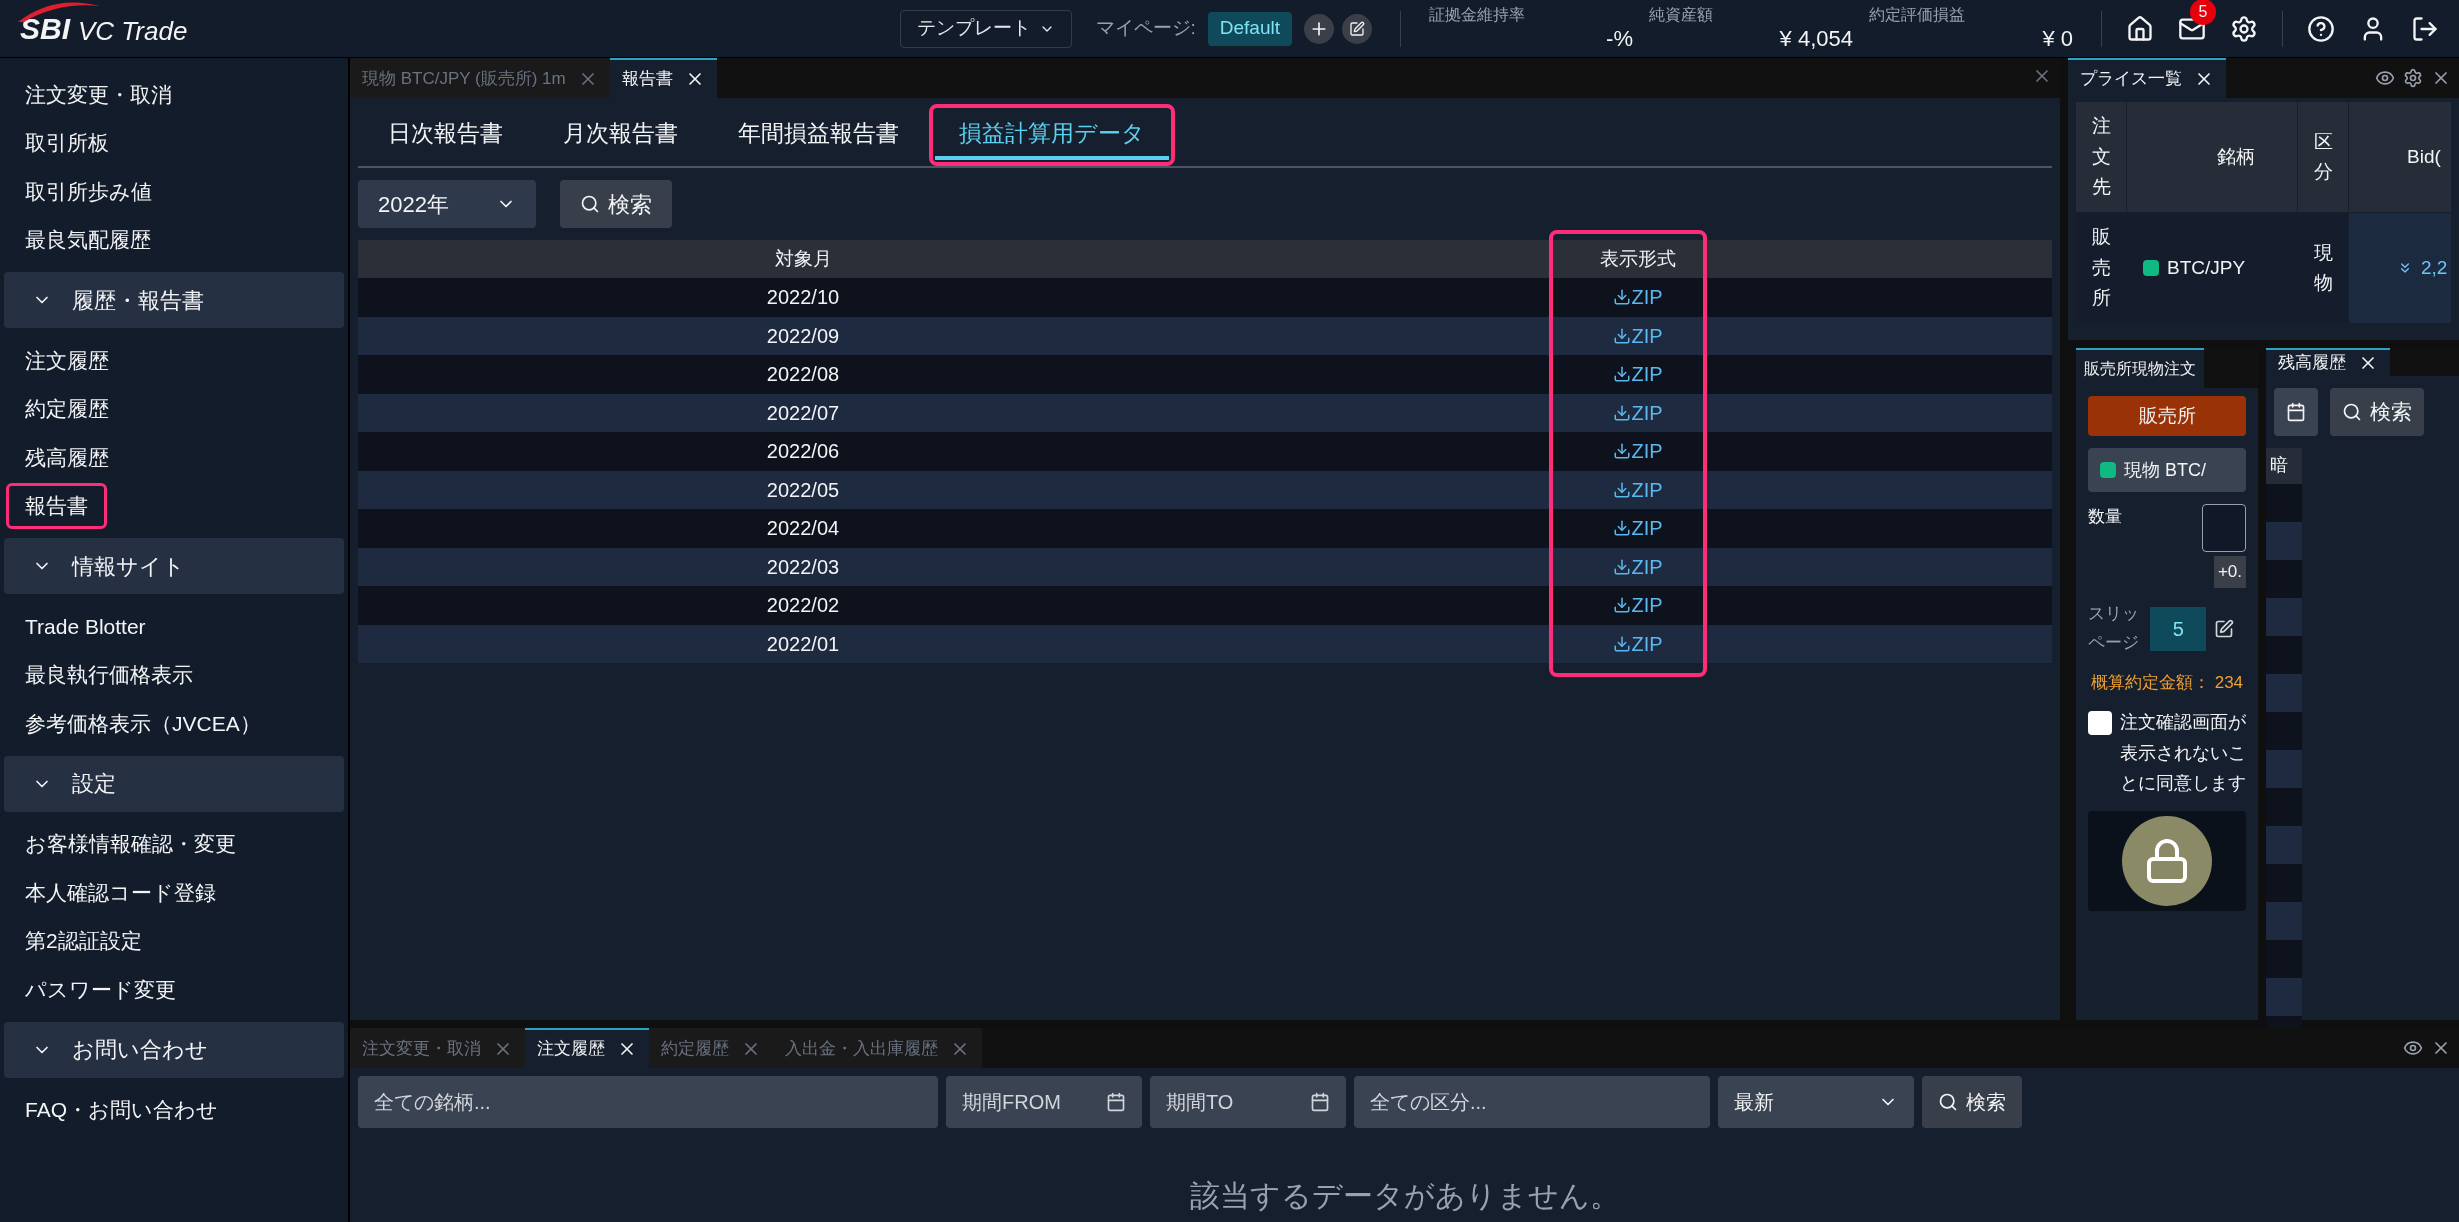  What do you see at coordinates (480, 78) in the screenshot?
I see `panel-tab: 現物 BTC/JPY (販売所) 1m` at bounding box center [480, 78].